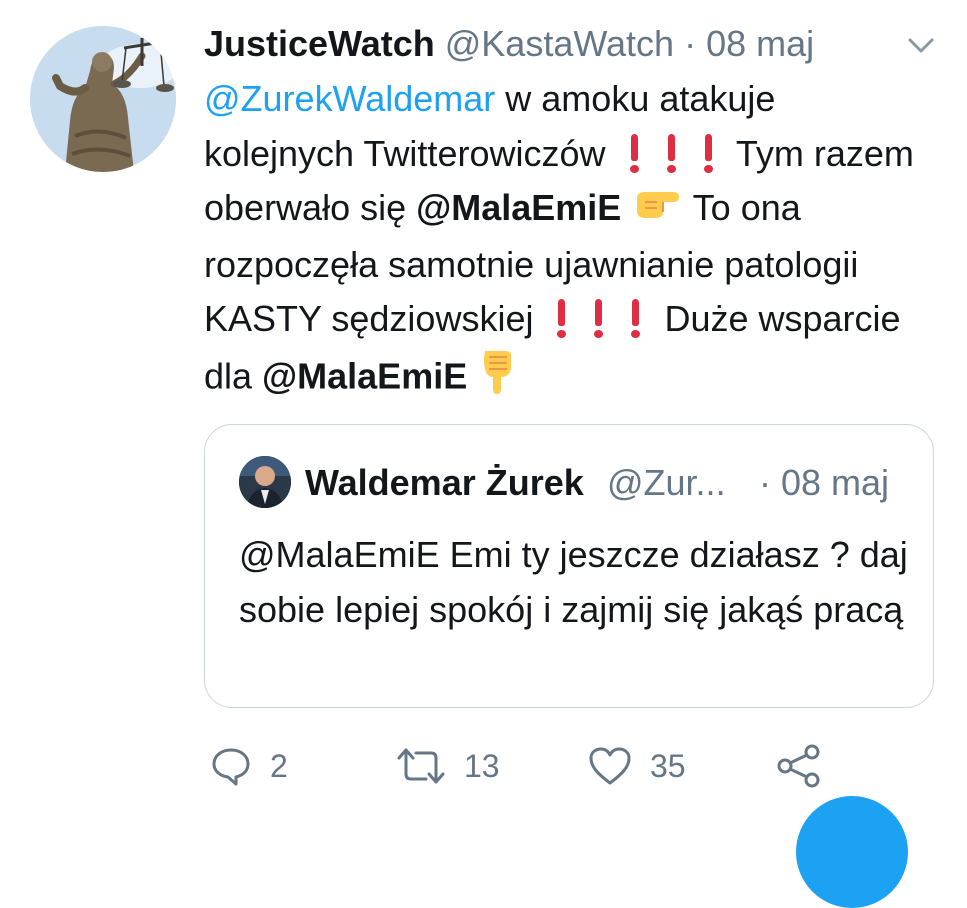 This screenshot has height=908, width=967. Describe the element at coordinates (610, 766) in the screenshot. I see `heart-icon` at that location.